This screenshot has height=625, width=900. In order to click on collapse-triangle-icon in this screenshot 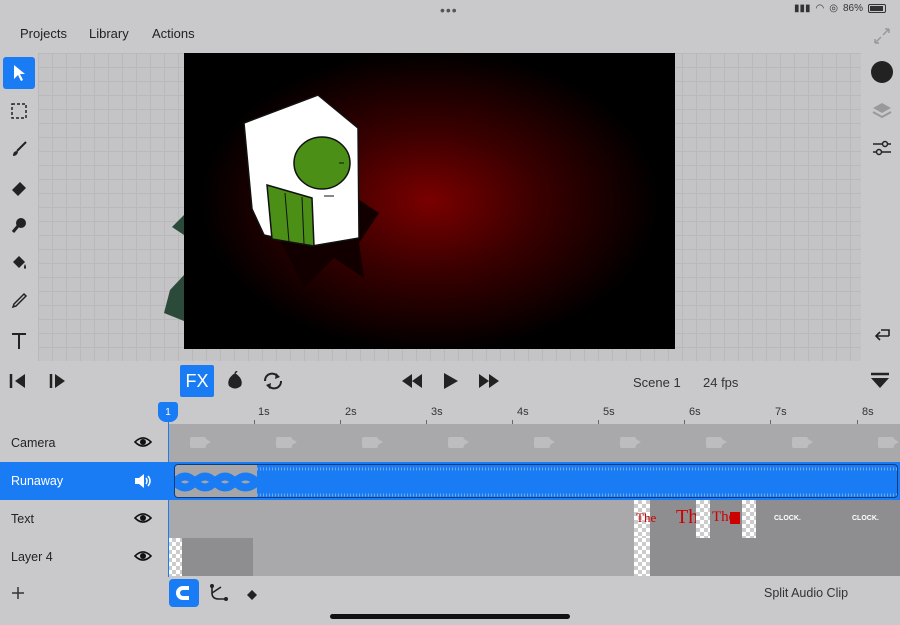, I will do `click(880, 380)`.